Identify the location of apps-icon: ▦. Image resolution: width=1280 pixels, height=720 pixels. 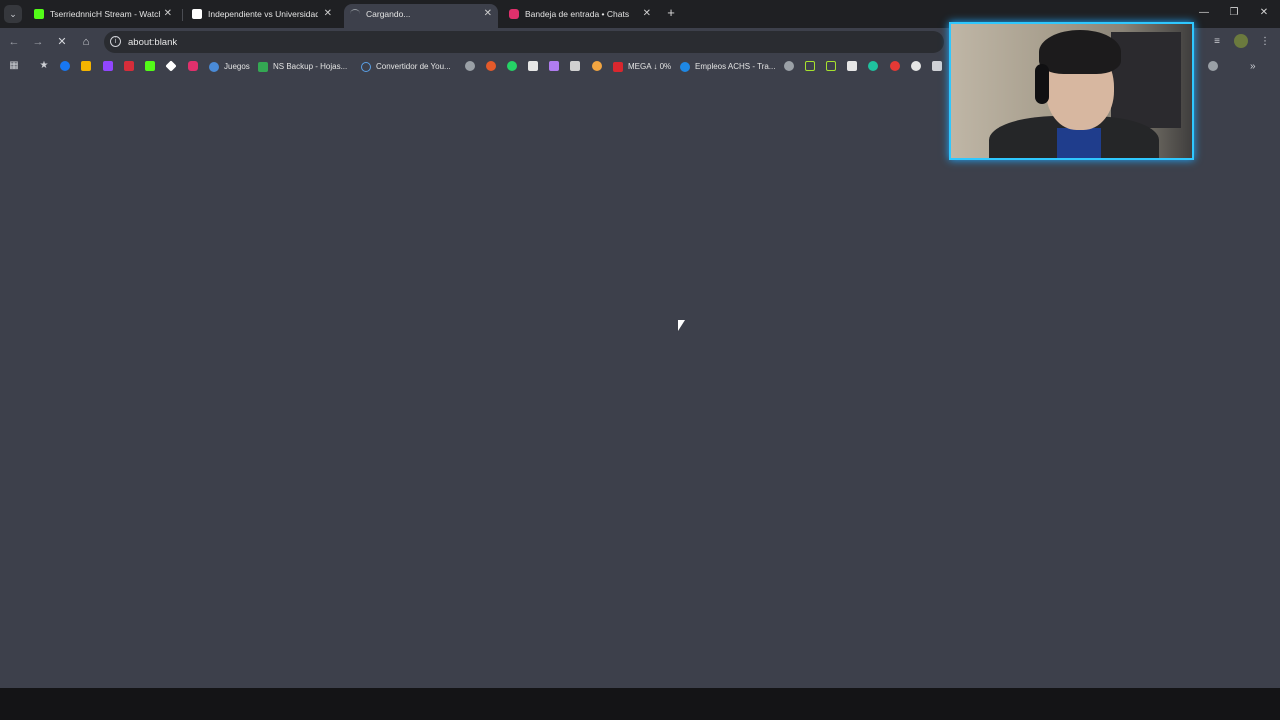
(14, 66).